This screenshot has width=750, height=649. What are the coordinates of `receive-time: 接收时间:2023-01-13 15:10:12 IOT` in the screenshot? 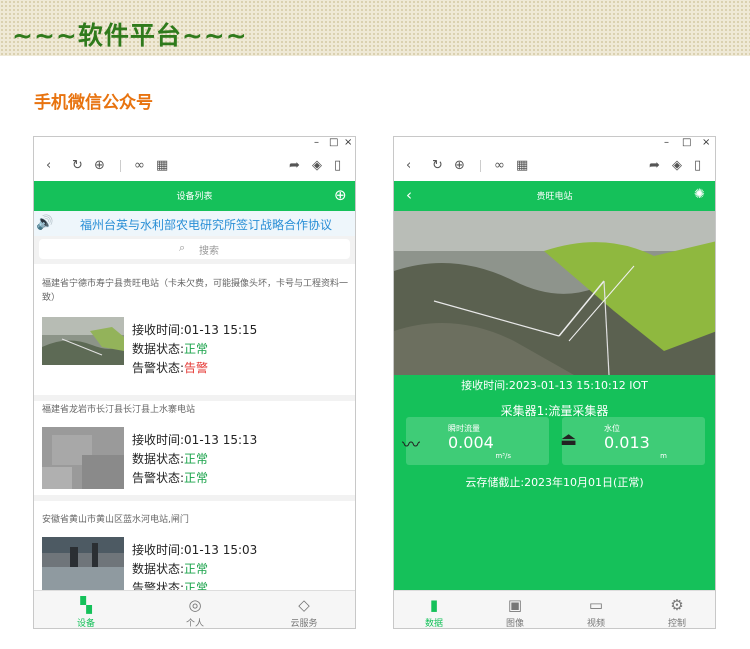 It's located at (554, 385).